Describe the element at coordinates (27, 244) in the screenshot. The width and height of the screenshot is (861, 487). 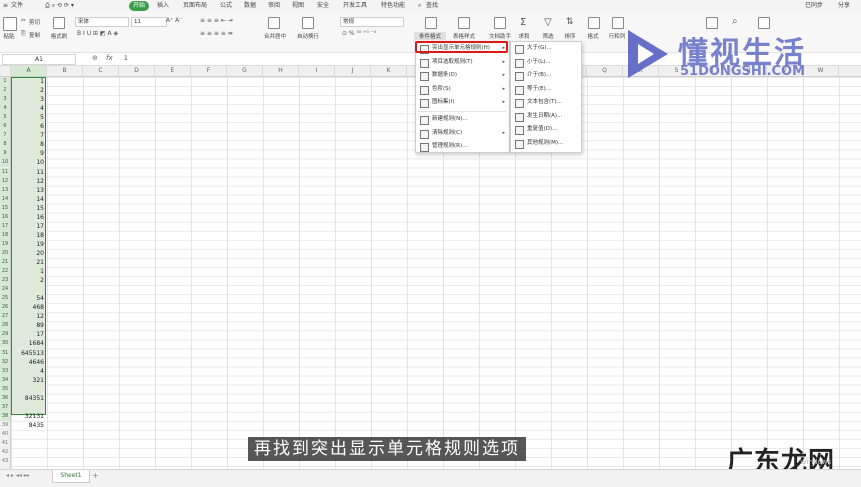
I see `cell-a19: 19` at that location.